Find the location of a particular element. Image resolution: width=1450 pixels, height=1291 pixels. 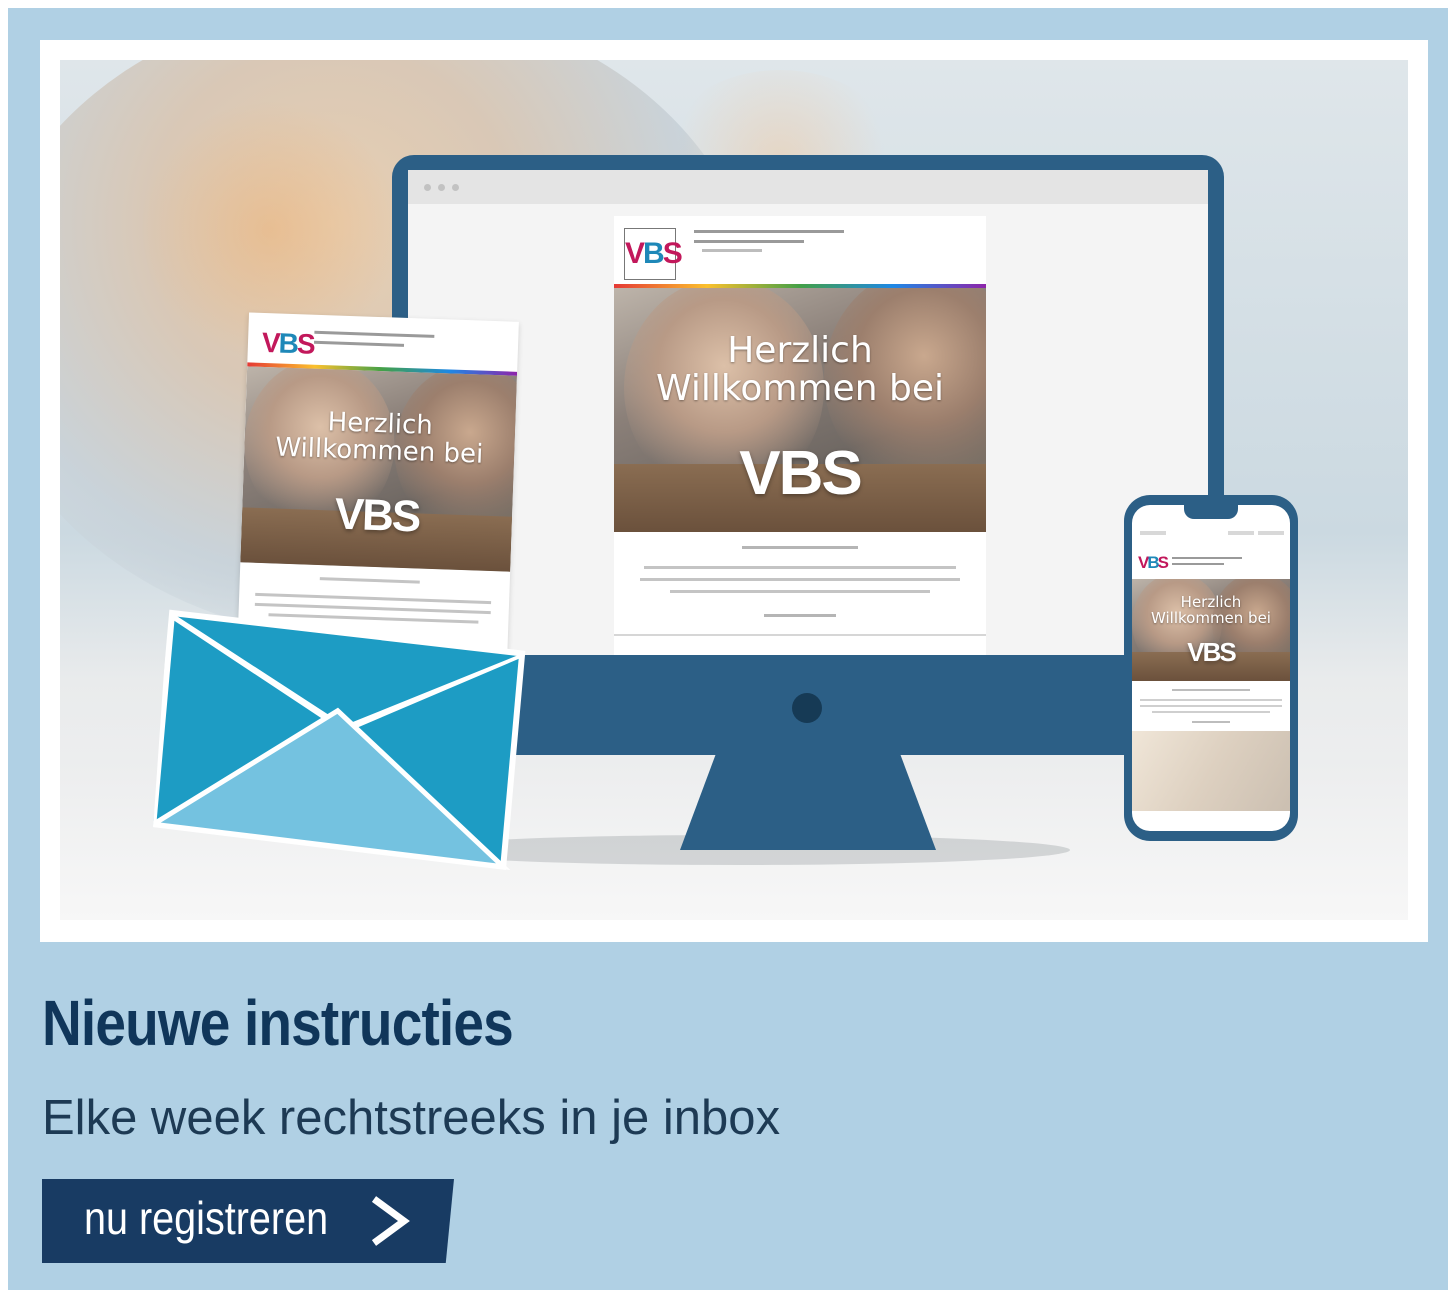

register-button: nu registreren is located at coordinates (248, 1221).